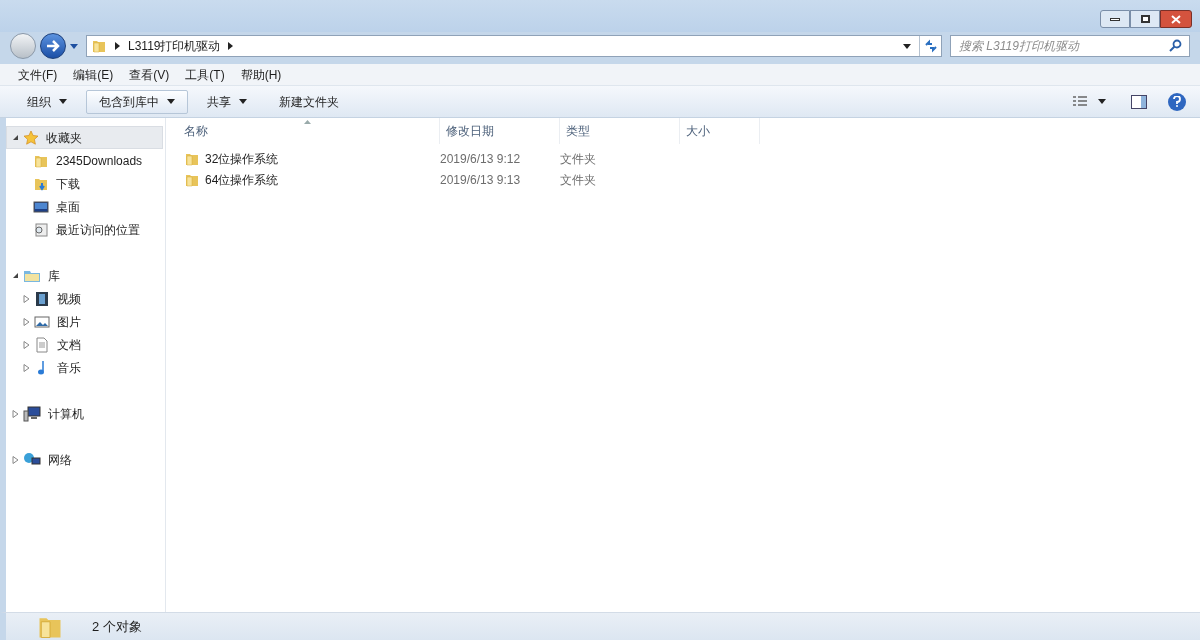  I want to click on nav-item: 图片, so click(85, 321).